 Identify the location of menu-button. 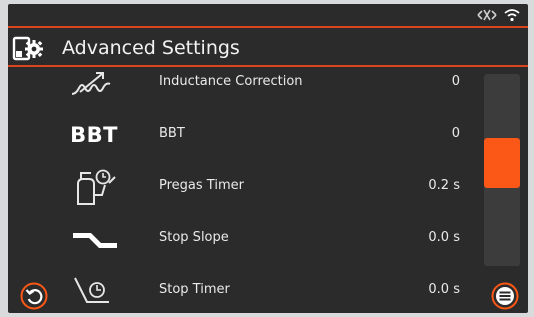
(505, 296).